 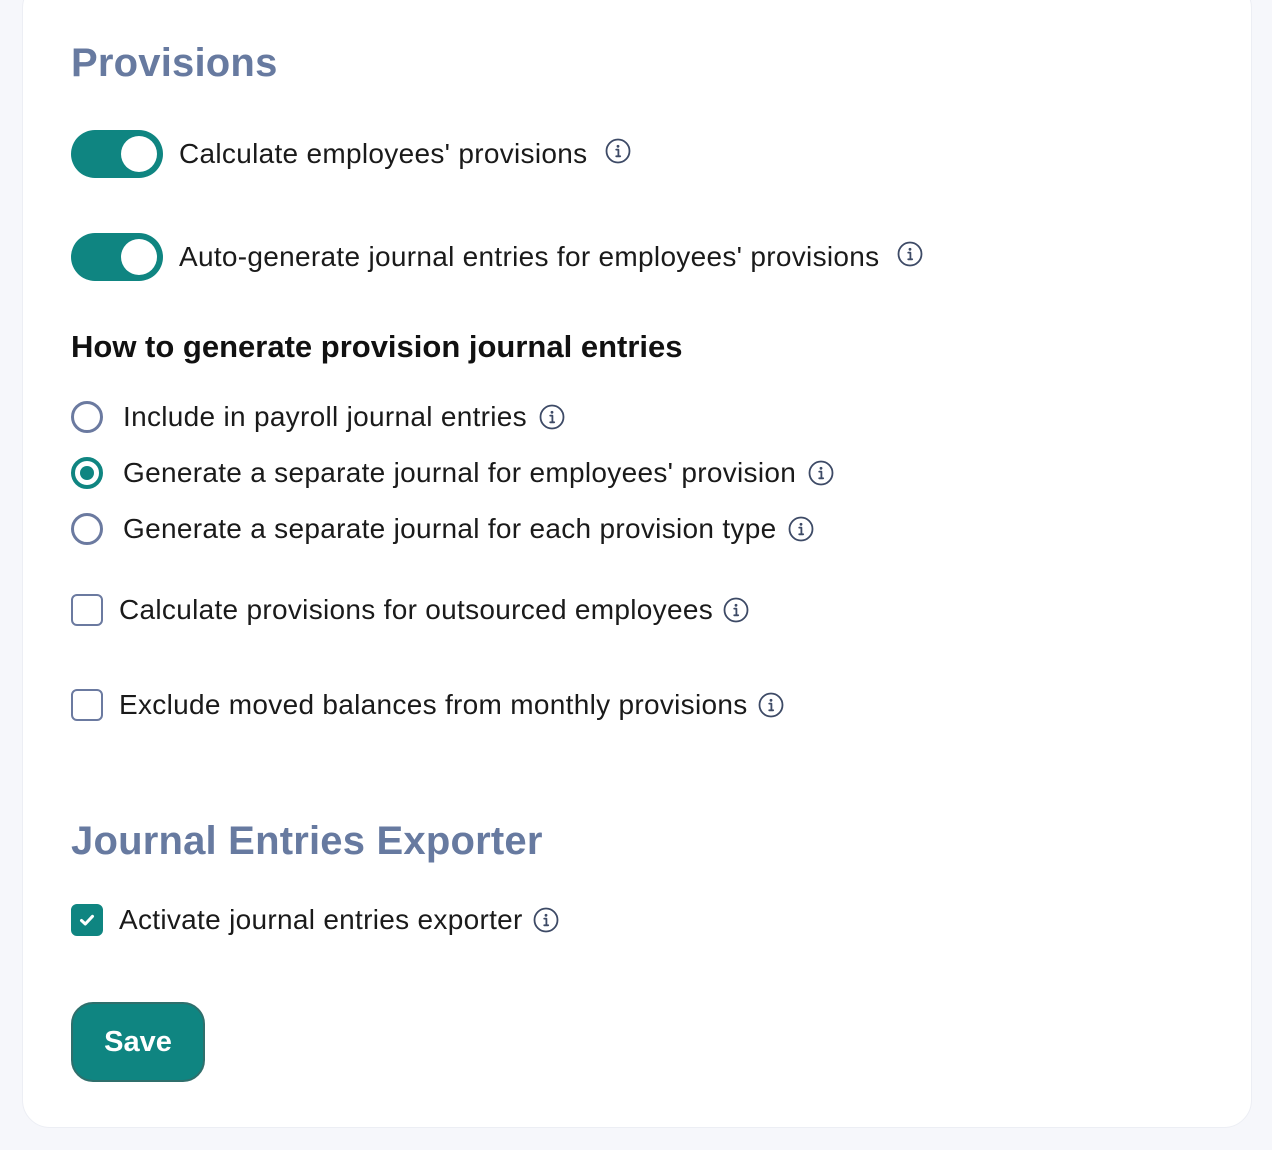 I want to click on activate-exporter-row: Activate journal entries exporter, so click(x=315, y=920).